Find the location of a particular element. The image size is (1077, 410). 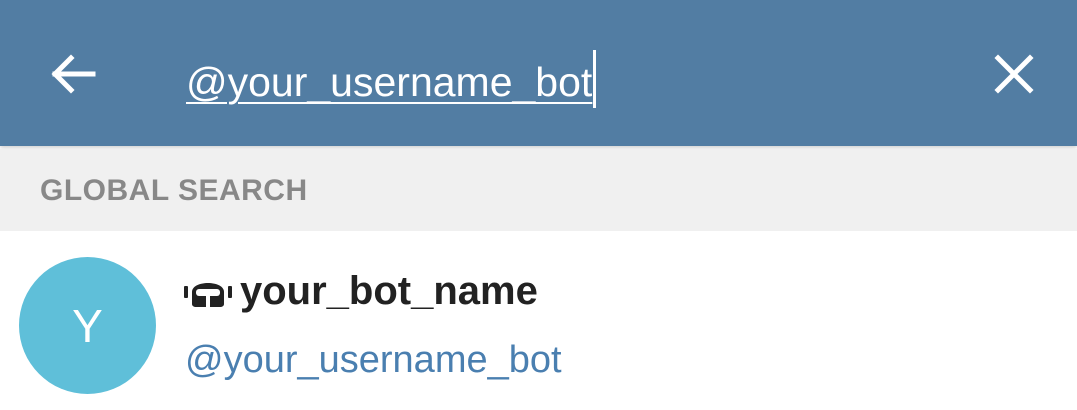

search-input is located at coordinates (556, 76).